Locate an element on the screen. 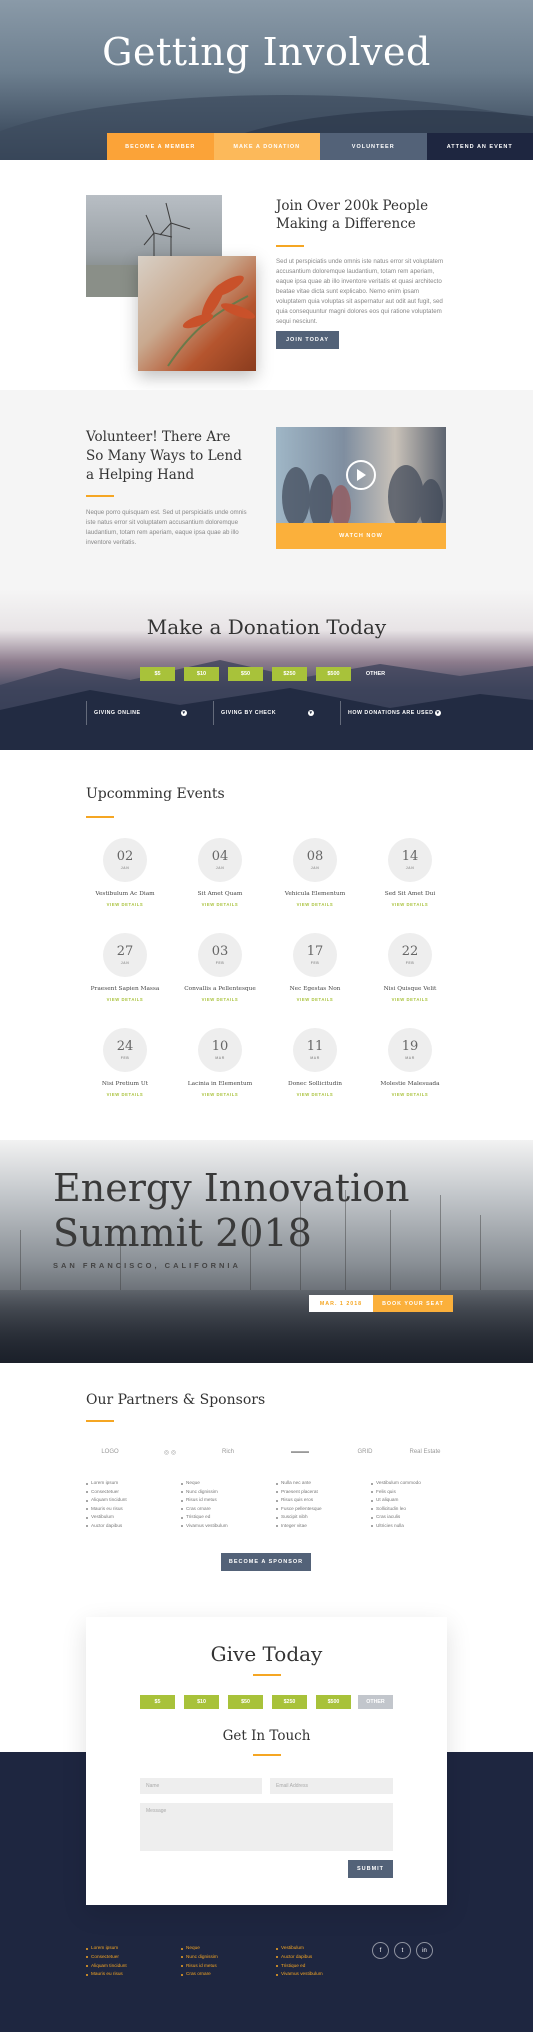 The height and width of the screenshot is (2032, 533). event-item: 17 FEB Nec Egestas Non VIEW DETAILS is located at coordinates (315, 967).